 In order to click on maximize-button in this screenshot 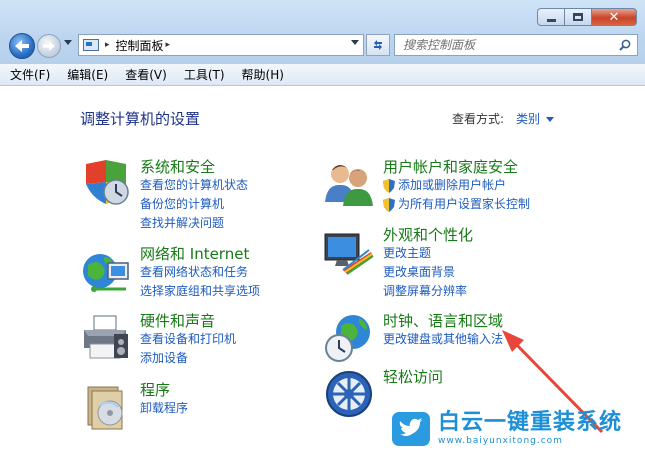, I will do `click(577, 17)`.